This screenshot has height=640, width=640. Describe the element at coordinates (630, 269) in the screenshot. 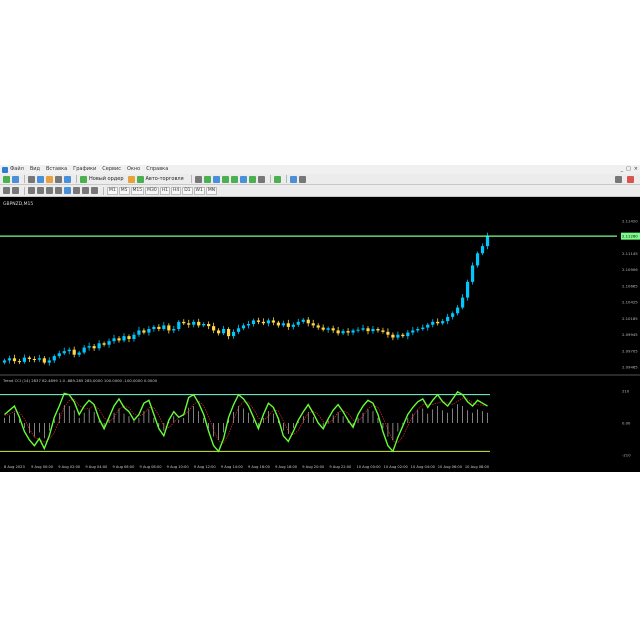

I see `price-tick-label: 2.10906` at that location.